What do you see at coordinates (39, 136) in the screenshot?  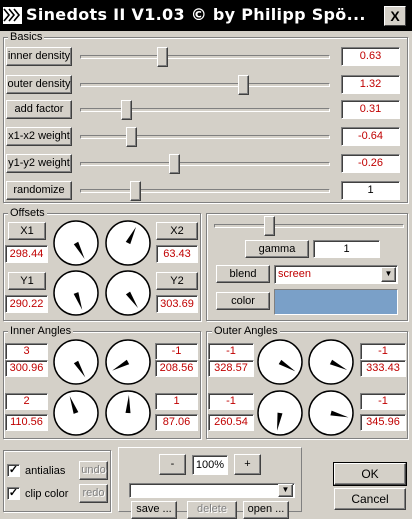 I see `basics-label-3: x1-x2 weight` at bounding box center [39, 136].